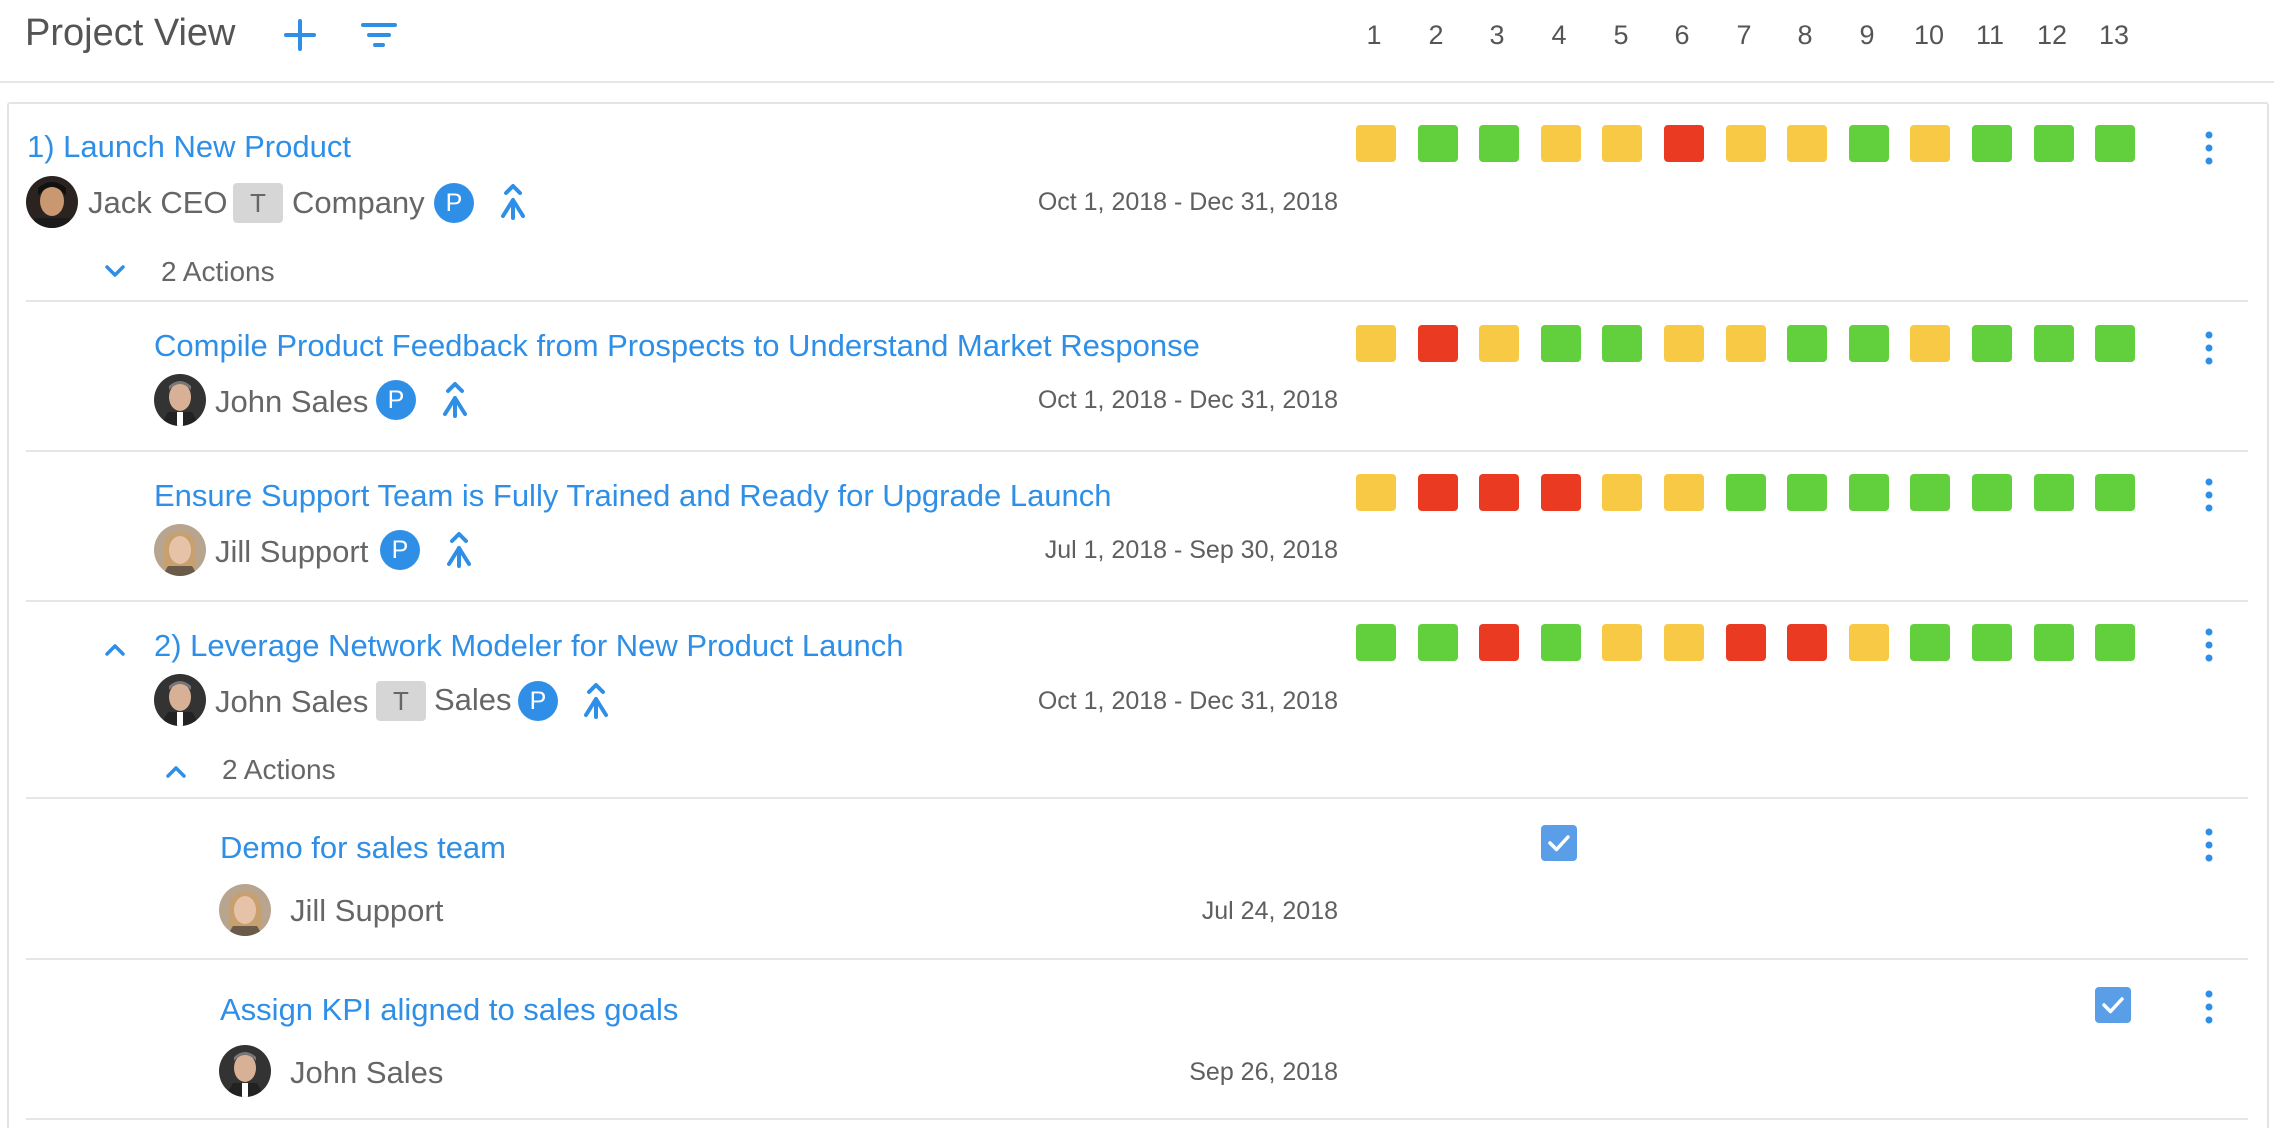  What do you see at coordinates (189, 147) in the screenshot?
I see `project-title-link: 1) Launch New Product` at bounding box center [189, 147].